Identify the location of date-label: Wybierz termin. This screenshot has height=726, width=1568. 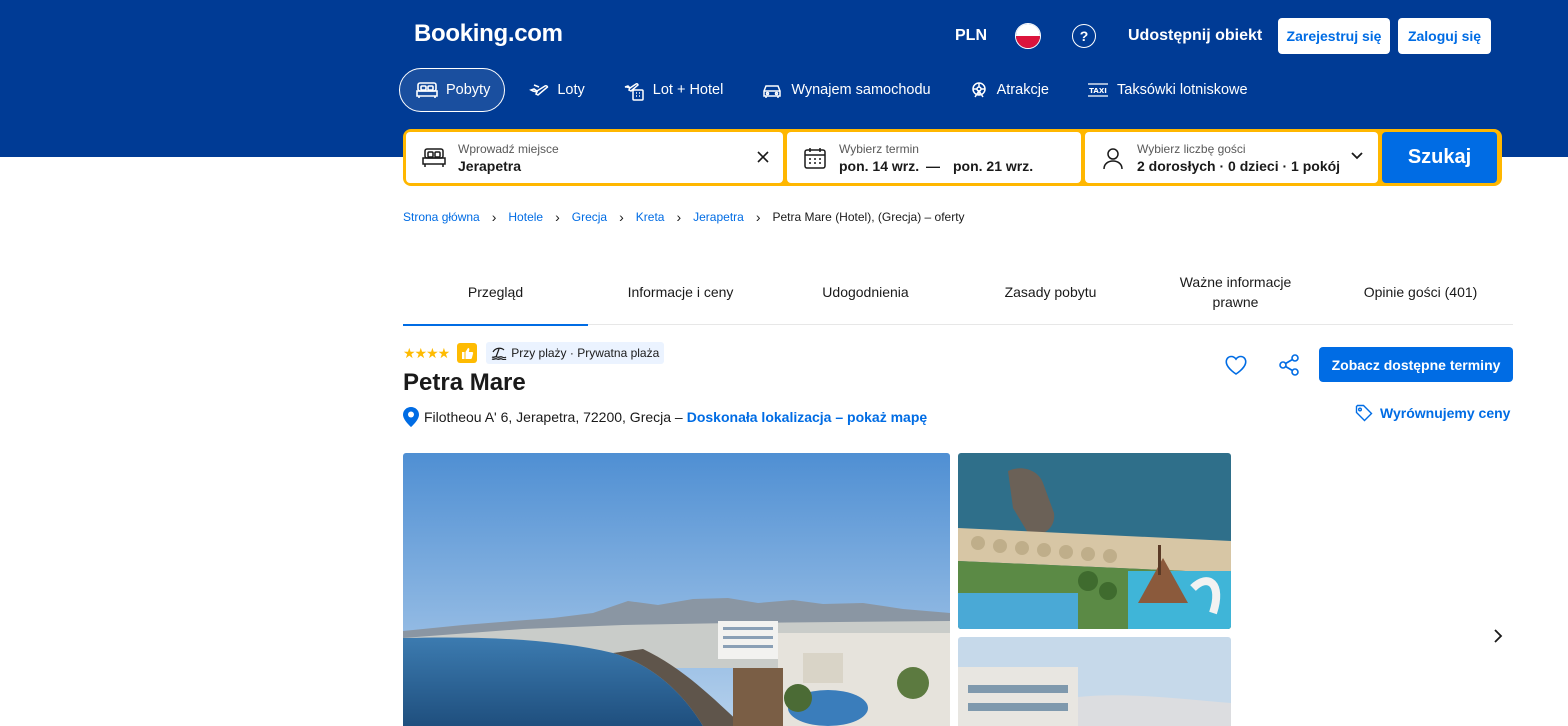
(879, 149).